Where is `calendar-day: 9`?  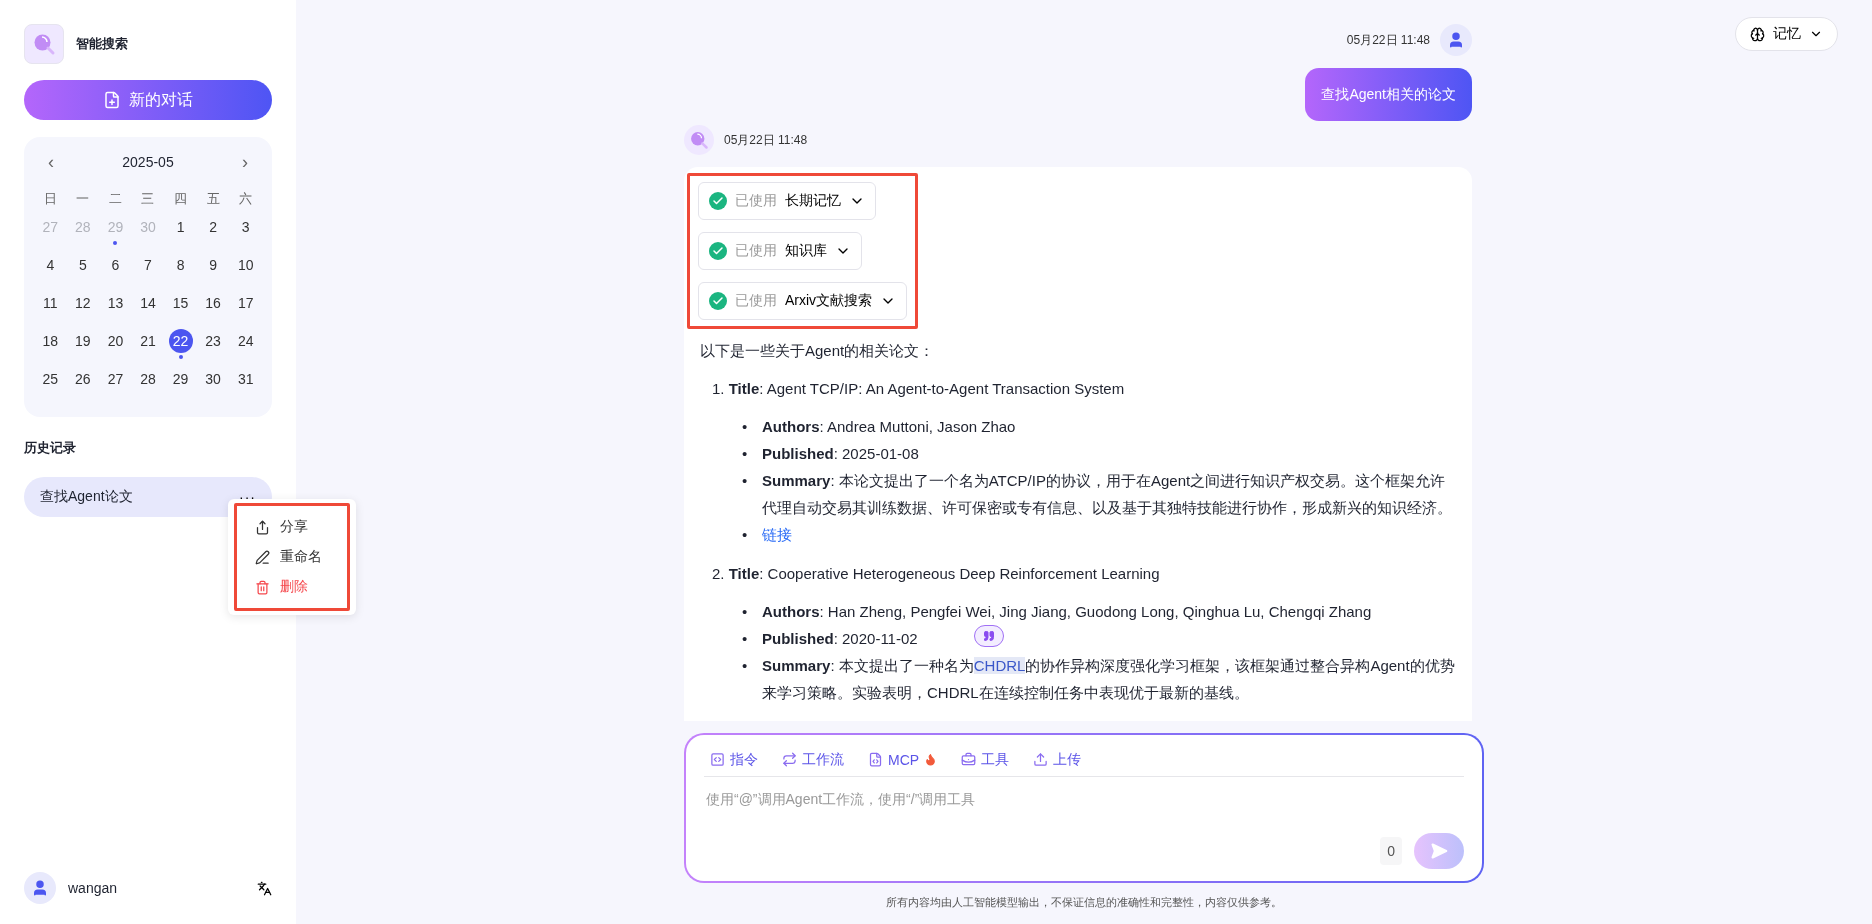 calendar-day: 9 is located at coordinates (213, 265).